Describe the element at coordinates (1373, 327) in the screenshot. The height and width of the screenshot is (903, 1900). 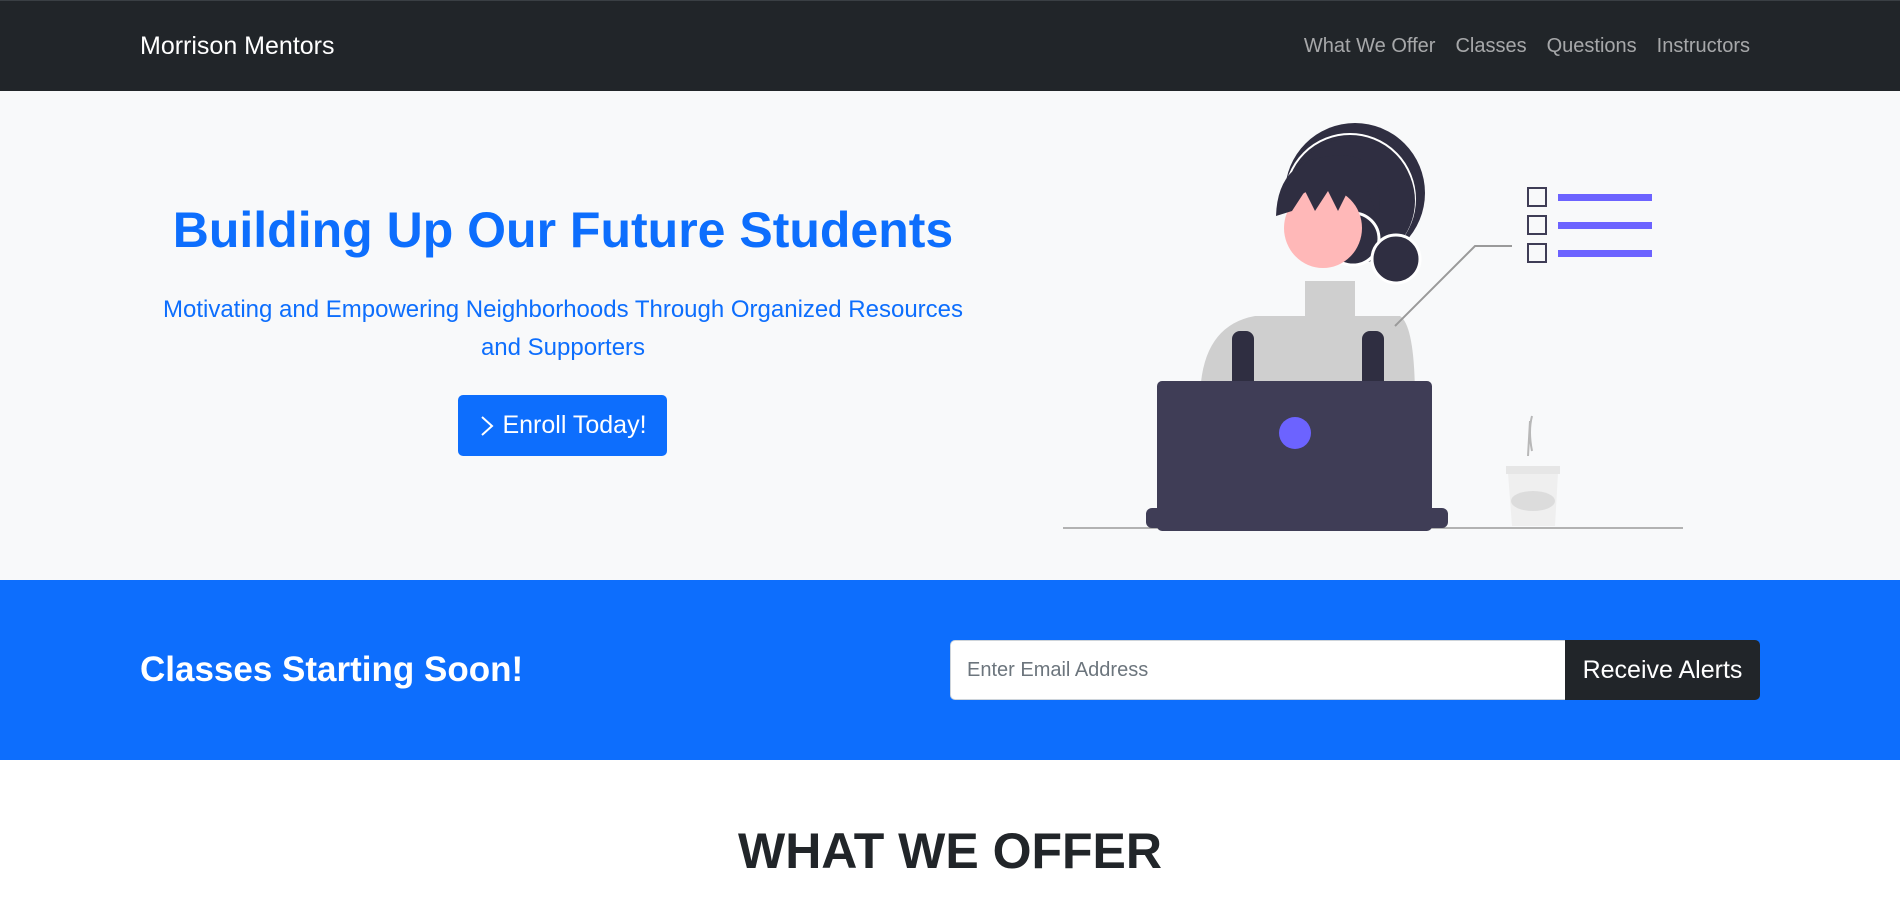
I see `woman-at-laptop-illustration` at that location.